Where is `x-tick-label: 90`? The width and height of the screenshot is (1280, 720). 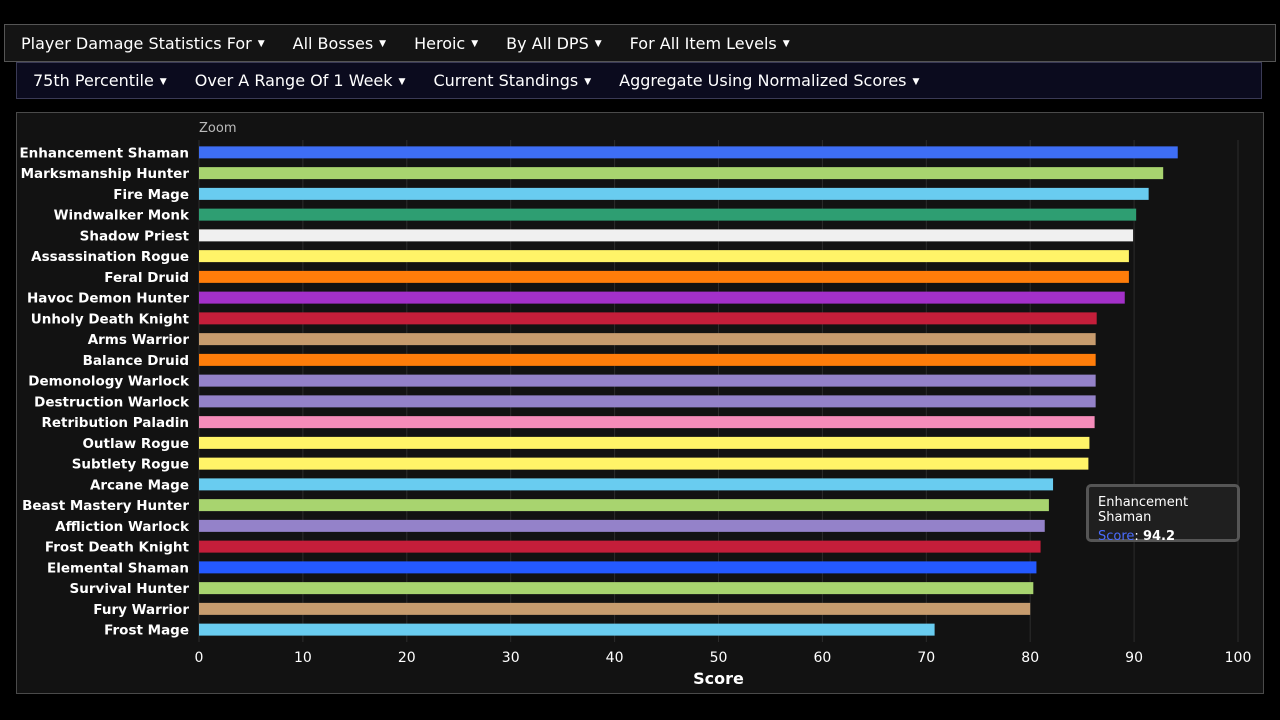
x-tick-label: 90 is located at coordinates (1134, 658).